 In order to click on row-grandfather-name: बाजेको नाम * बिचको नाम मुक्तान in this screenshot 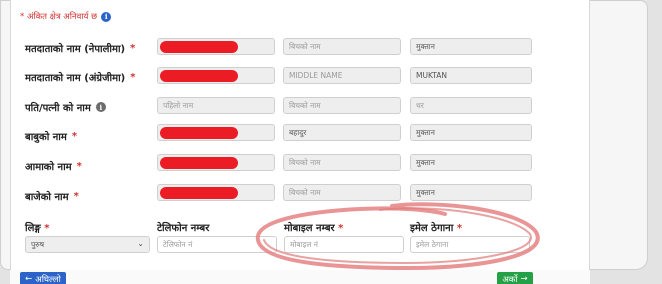, I will do `click(300, 194)`.